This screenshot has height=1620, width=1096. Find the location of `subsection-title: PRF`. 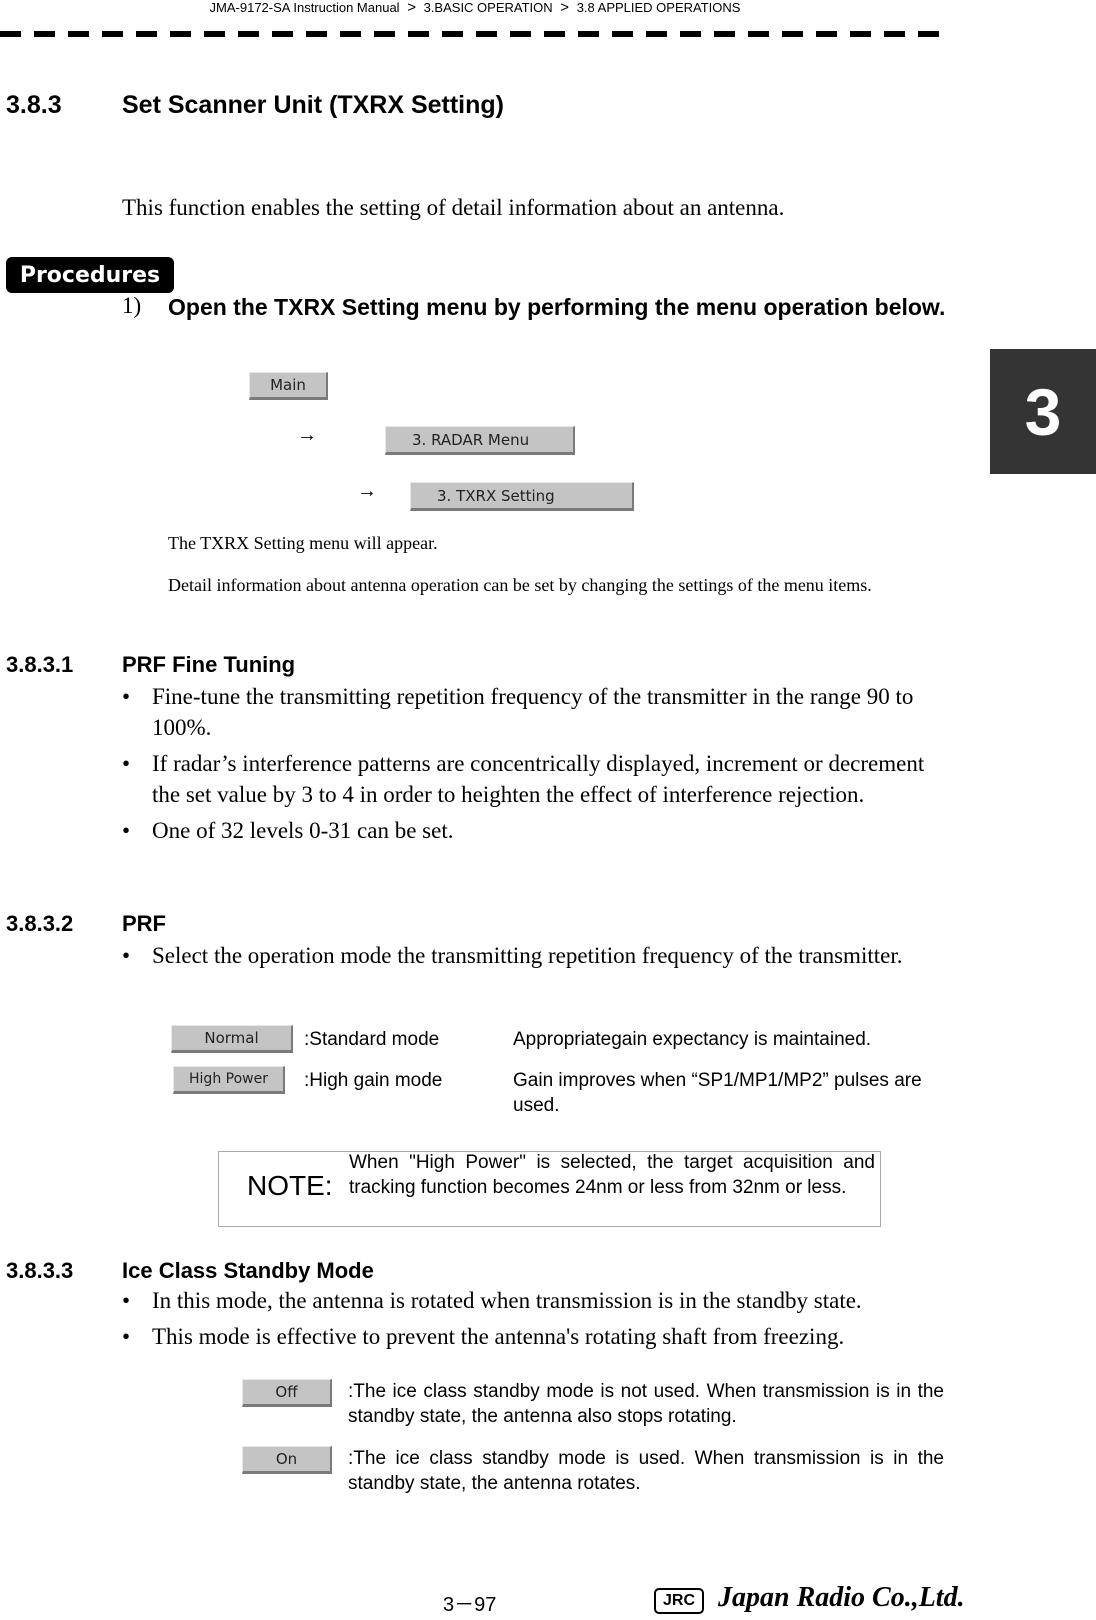

subsection-title: PRF is located at coordinates (144, 923).